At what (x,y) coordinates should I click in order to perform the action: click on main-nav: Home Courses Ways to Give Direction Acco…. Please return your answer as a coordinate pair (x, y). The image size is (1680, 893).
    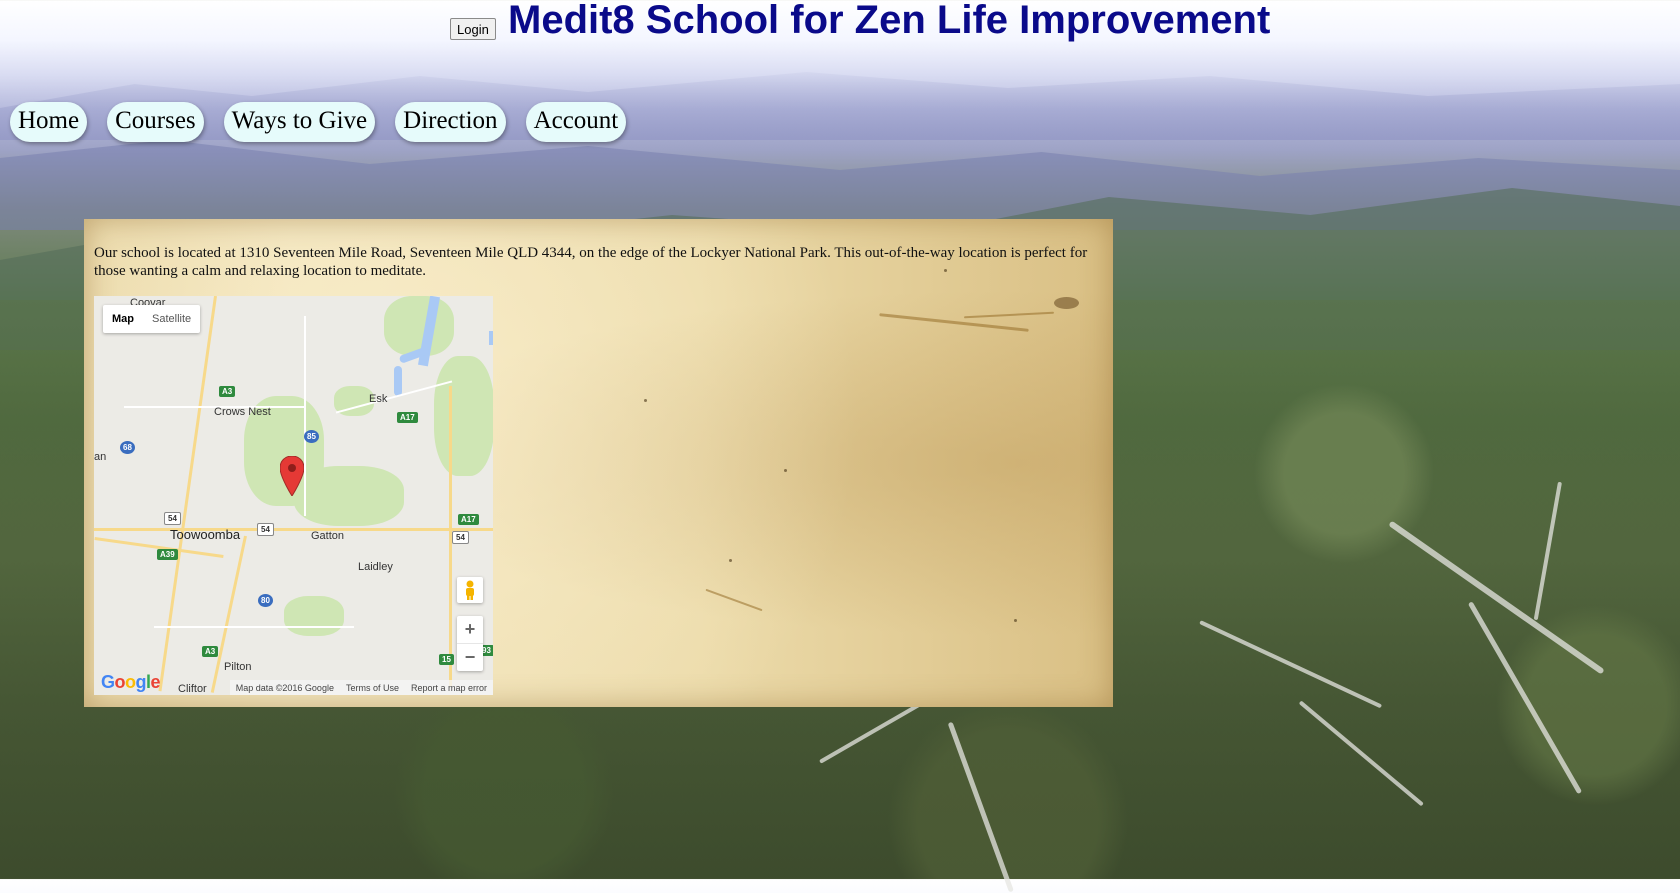
    Looking at the image, I should click on (328, 122).